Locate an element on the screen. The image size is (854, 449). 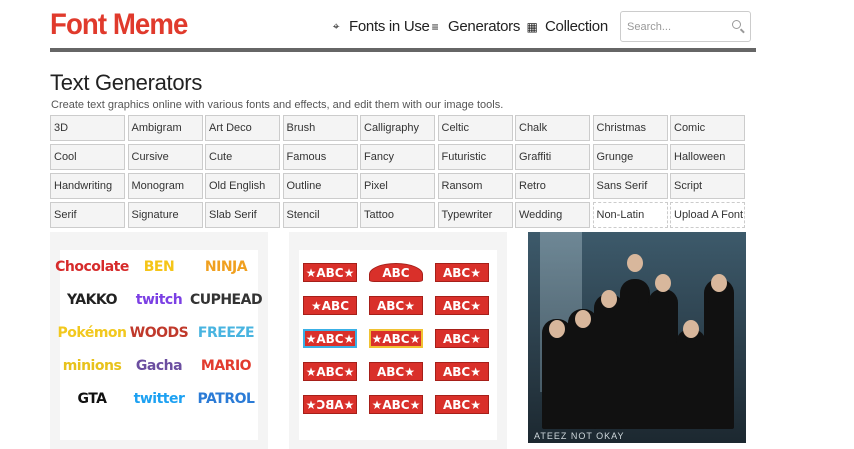
generator-link: Handwriting is located at coordinates (87, 186).